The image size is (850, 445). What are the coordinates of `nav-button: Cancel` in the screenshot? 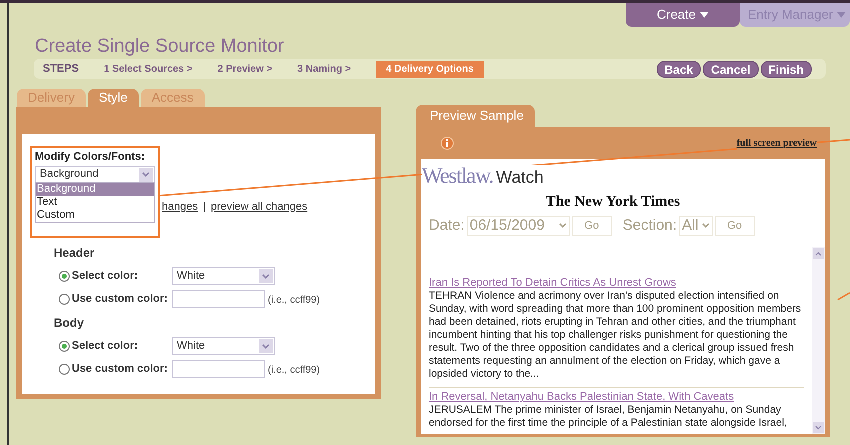 It's located at (731, 69).